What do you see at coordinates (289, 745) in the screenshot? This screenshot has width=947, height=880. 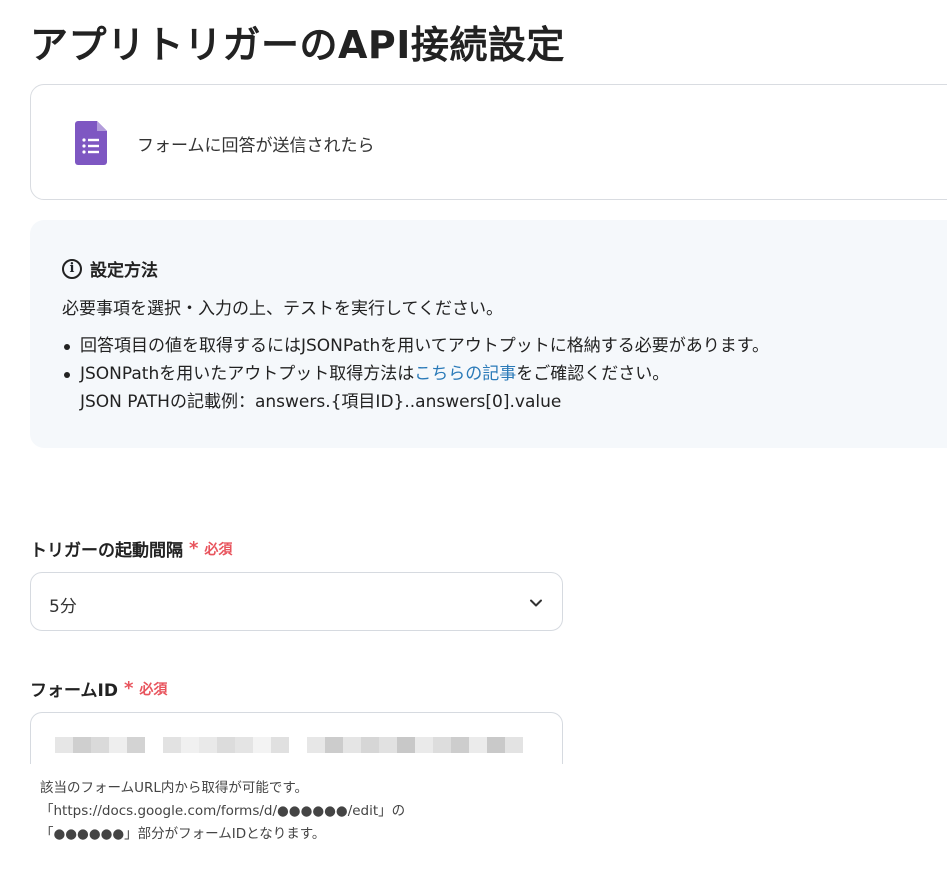 I see `redacted-value` at bounding box center [289, 745].